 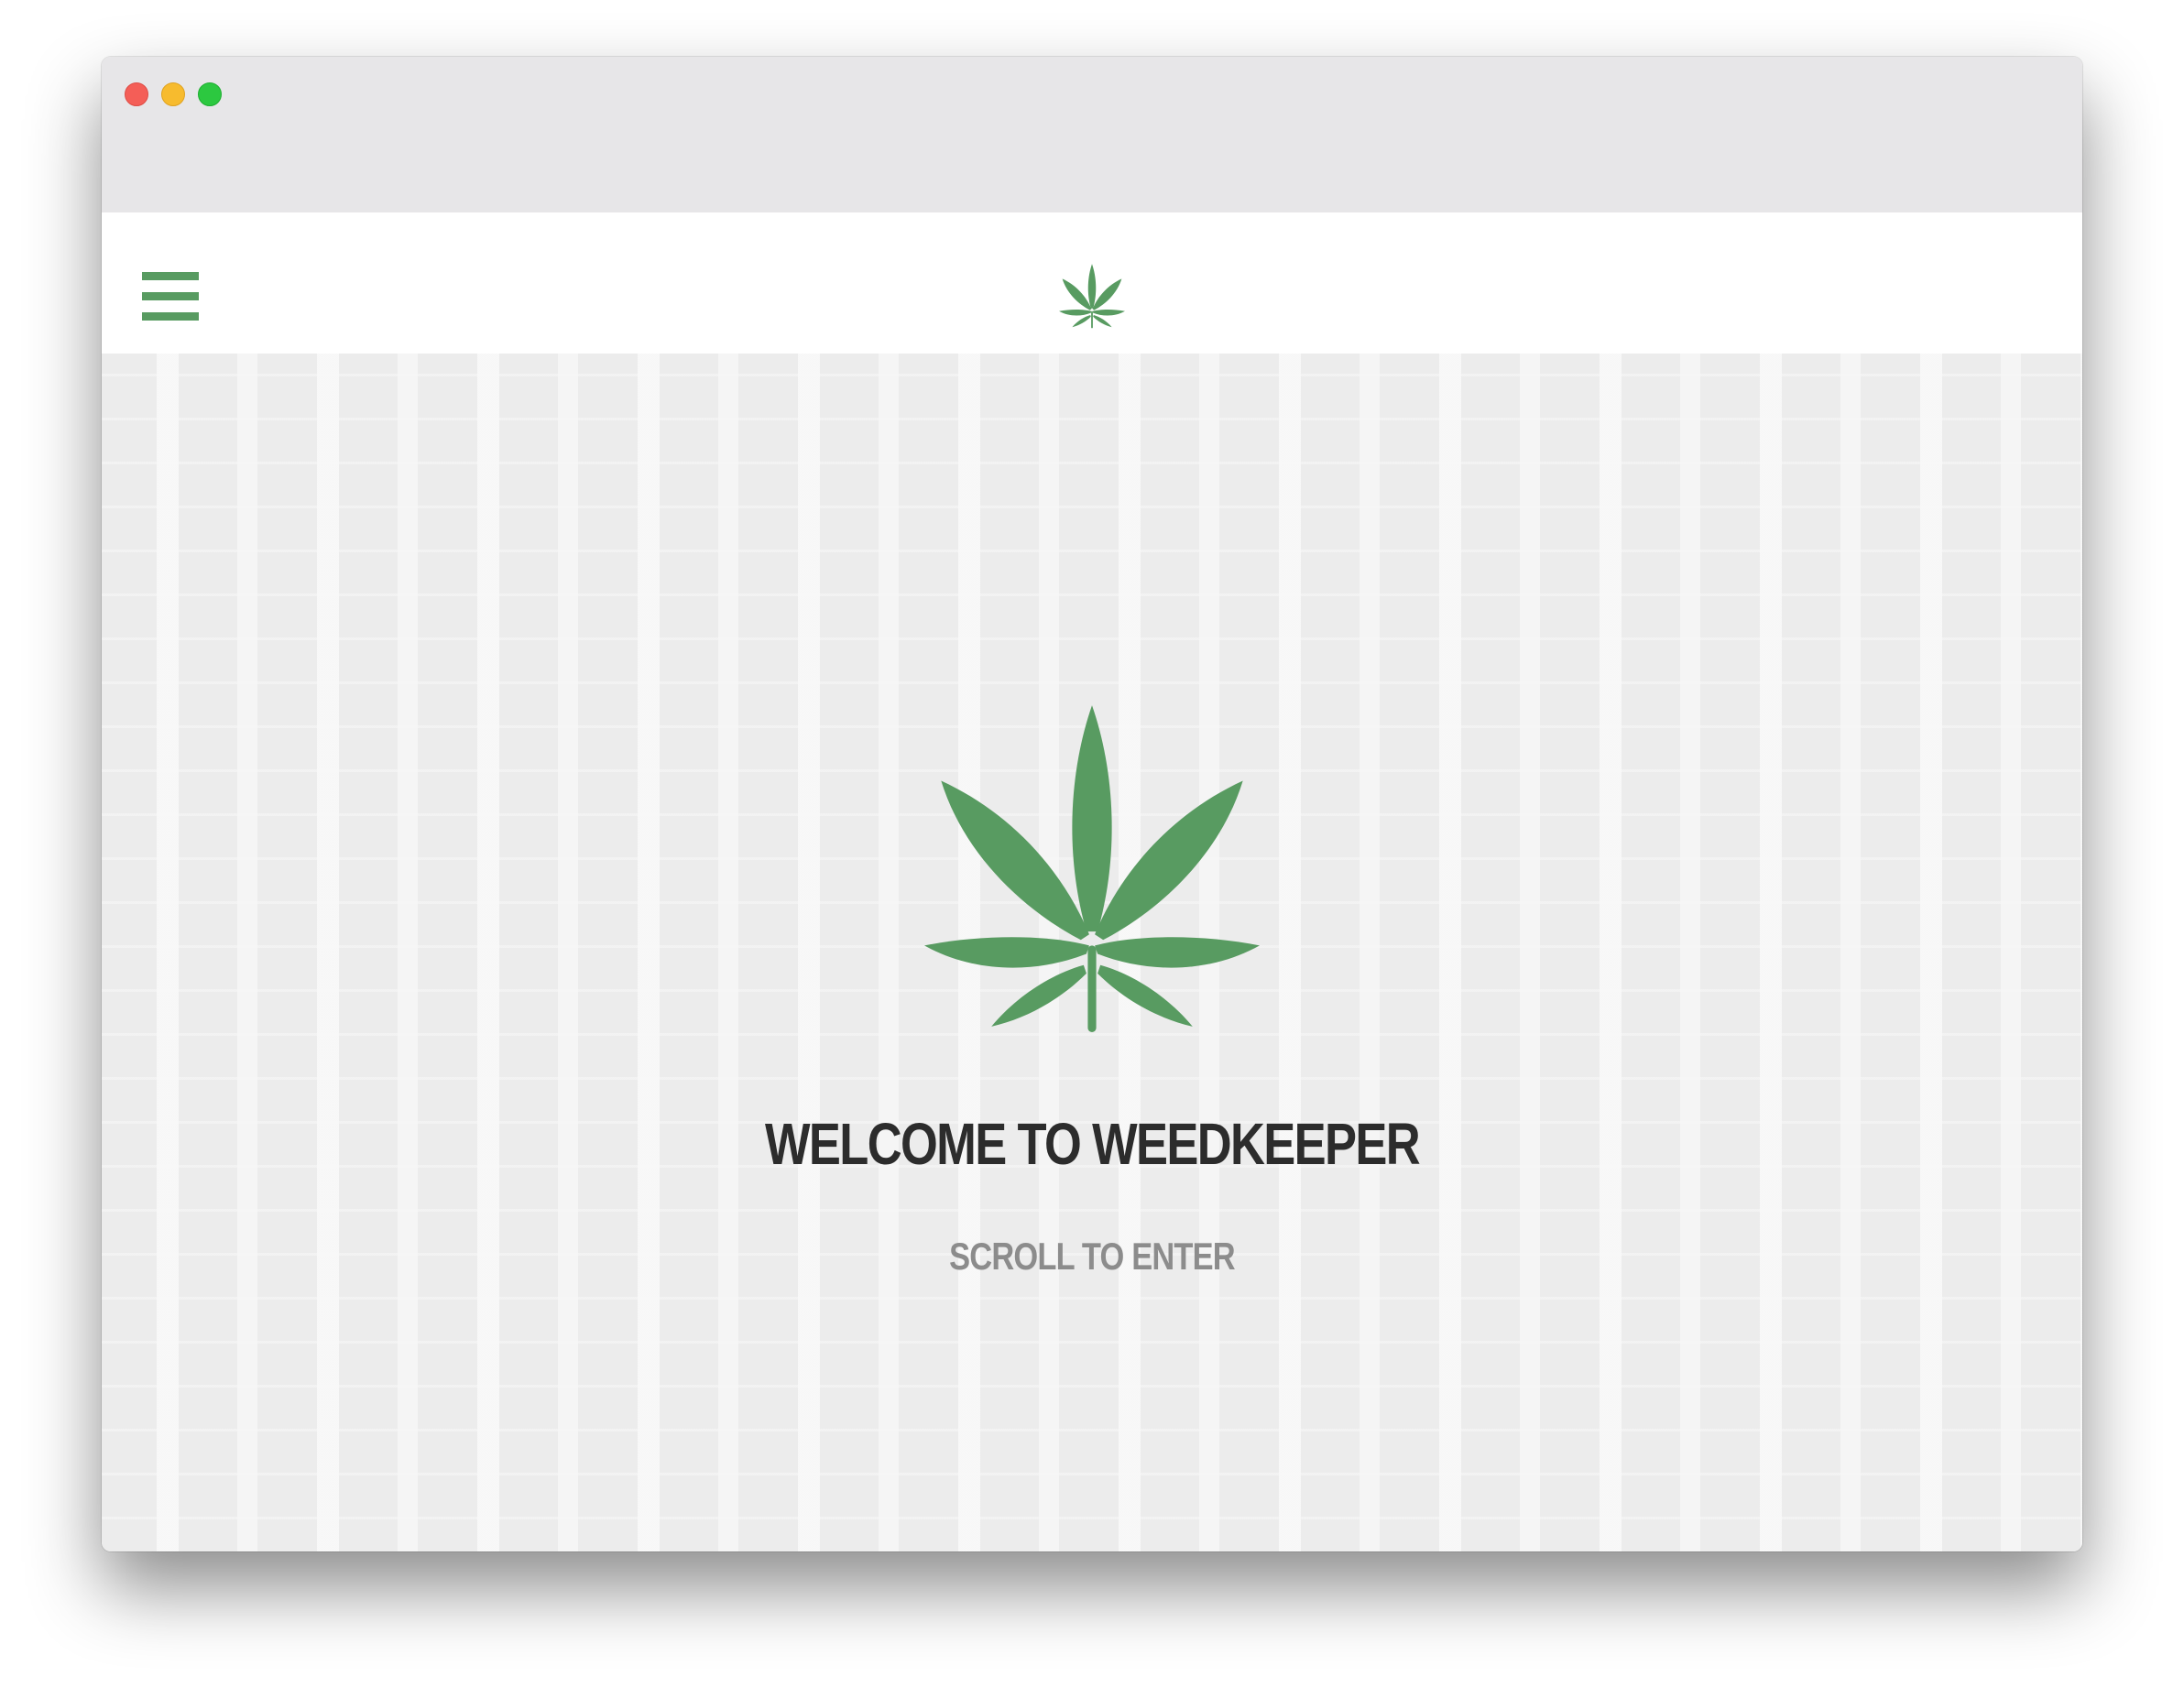 What do you see at coordinates (1092, 135) in the screenshot?
I see `window-titlebar` at bounding box center [1092, 135].